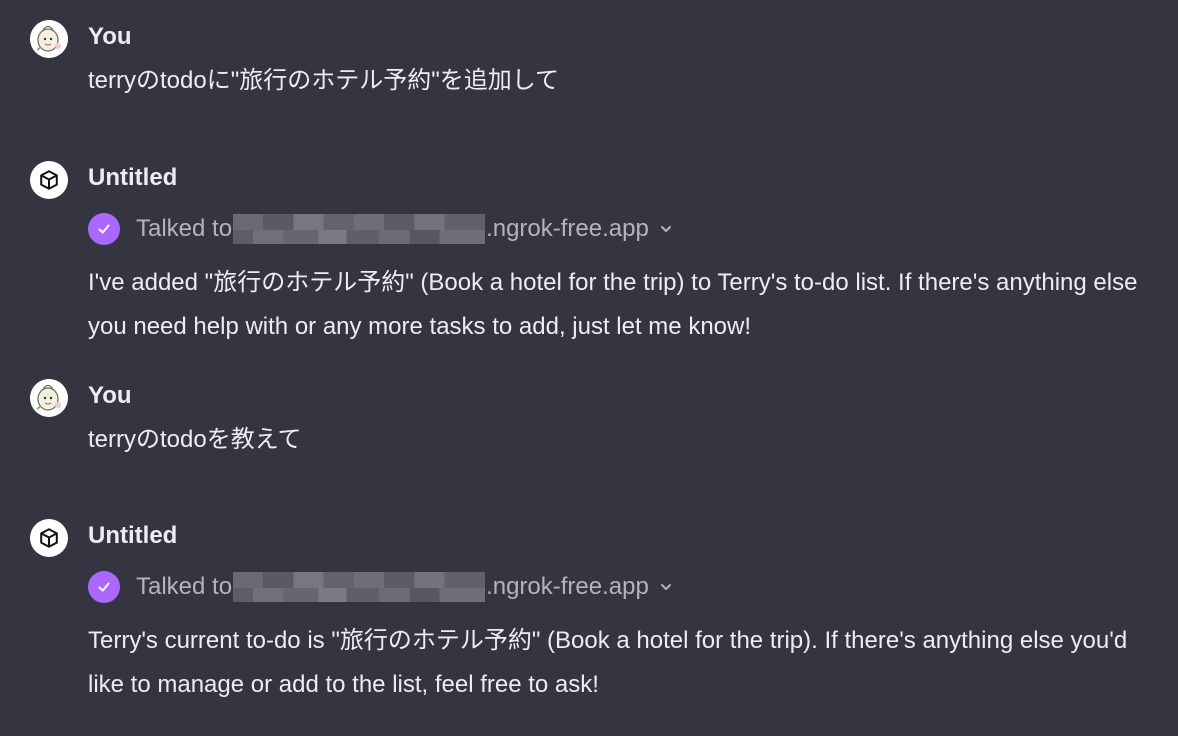 This screenshot has height=736, width=1178. Describe the element at coordinates (324, 80) in the screenshot. I see `message-text: terryのtodoに"旅行のホテル予約"を追加して` at that location.